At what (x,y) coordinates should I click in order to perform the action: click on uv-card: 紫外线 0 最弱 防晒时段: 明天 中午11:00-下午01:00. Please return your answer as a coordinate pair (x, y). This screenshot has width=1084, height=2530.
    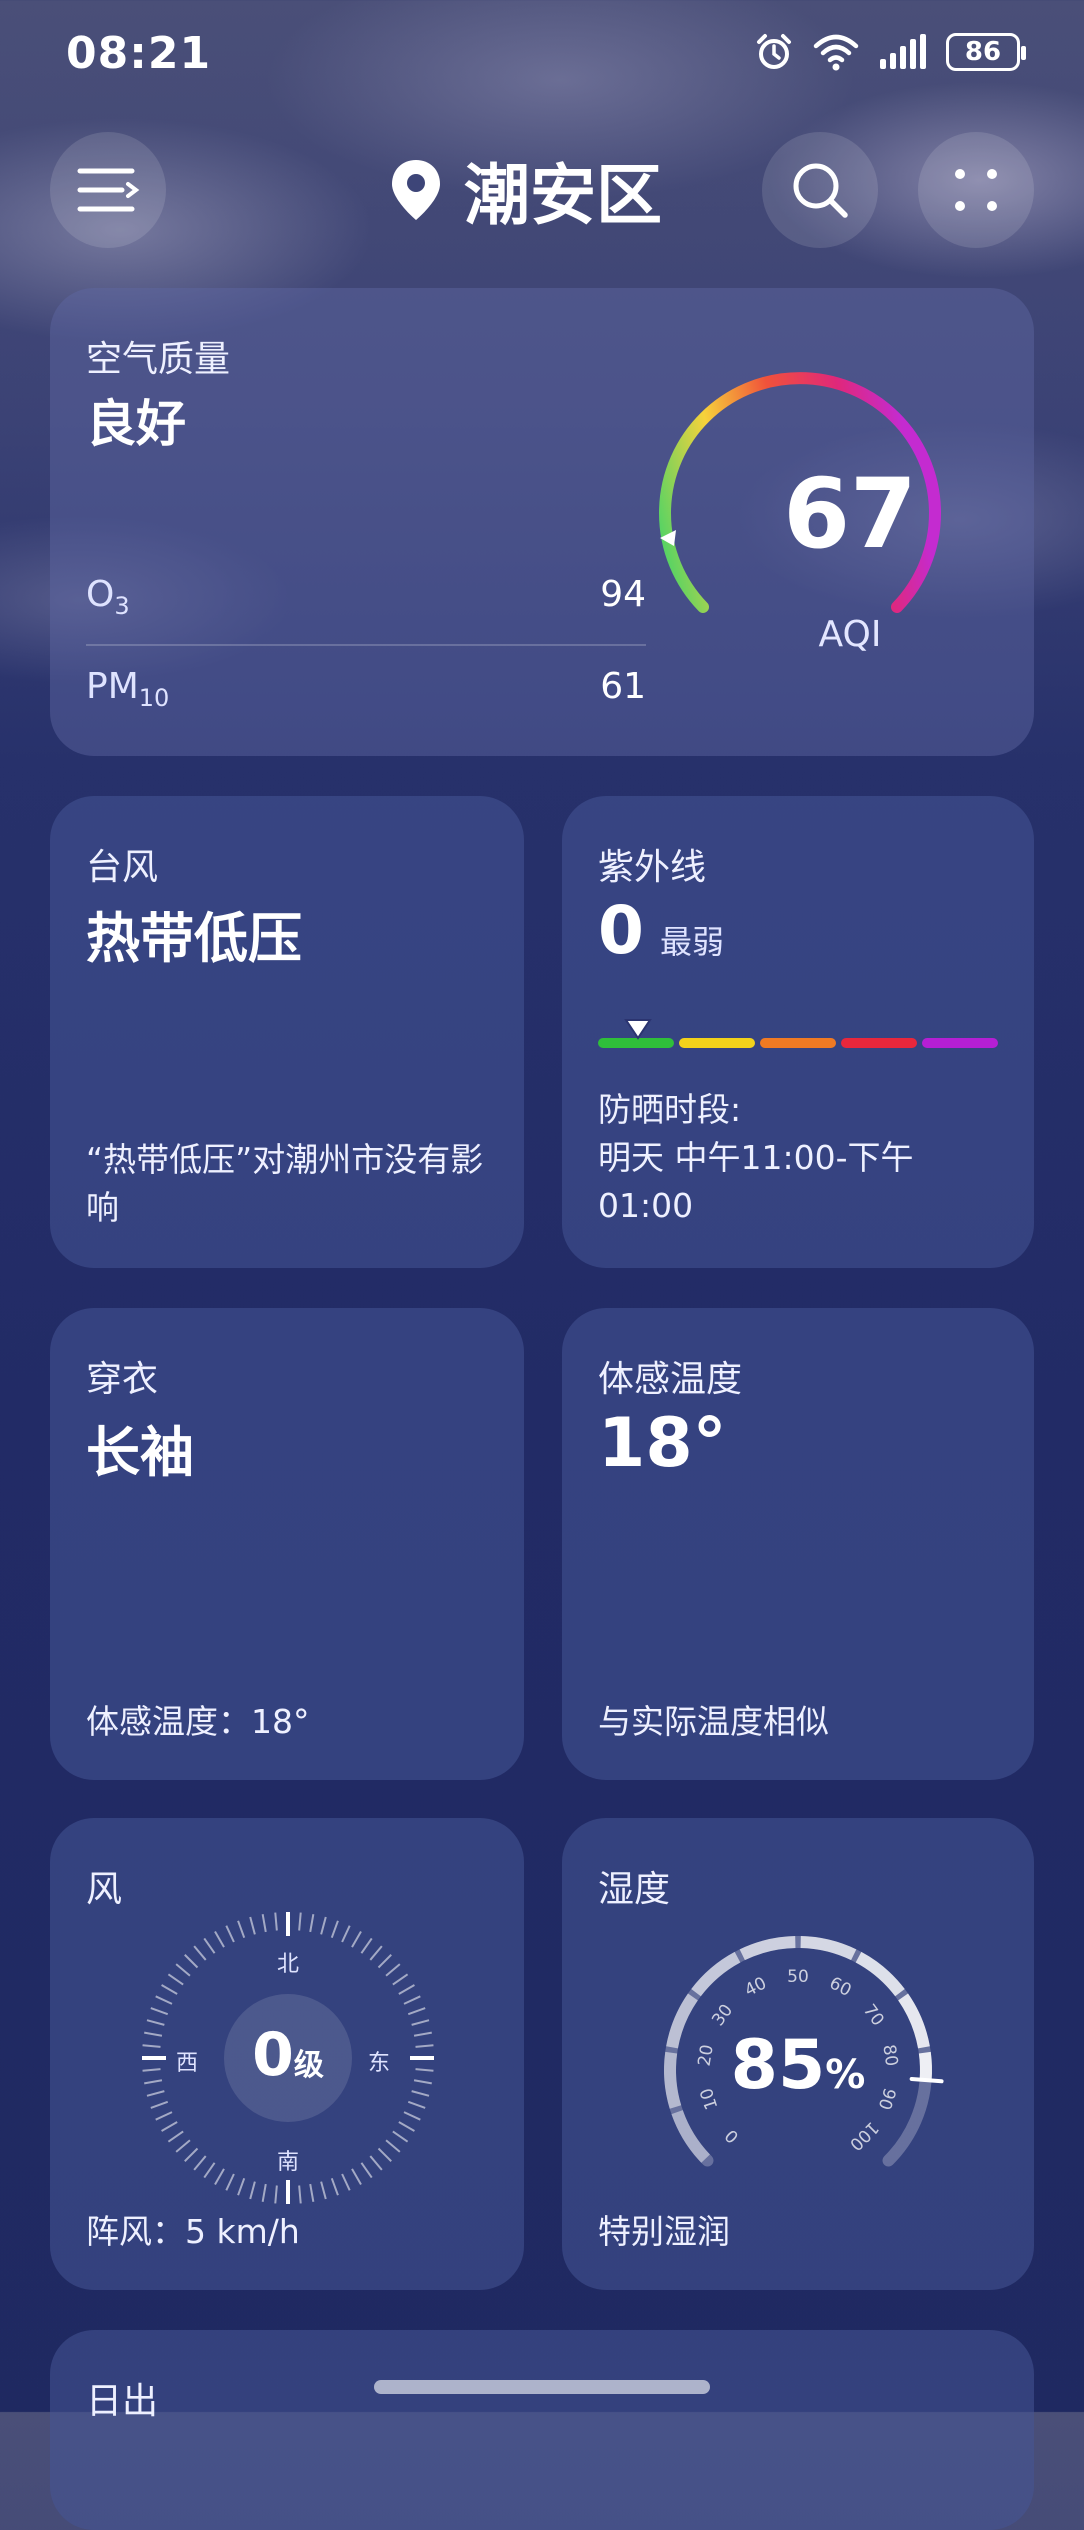
    Looking at the image, I should click on (798, 1032).